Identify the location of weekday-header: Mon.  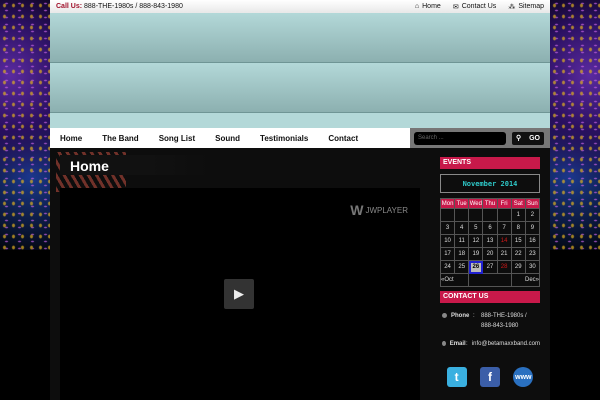
(447, 203).